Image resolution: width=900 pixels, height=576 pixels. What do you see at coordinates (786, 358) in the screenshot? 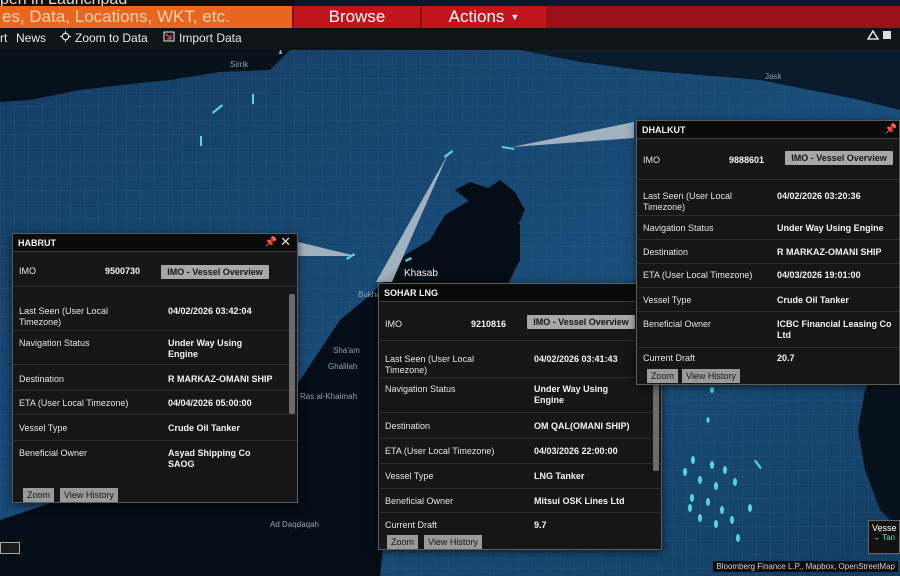
I see `field-value: 20.7` at bounding box center [786, 358].